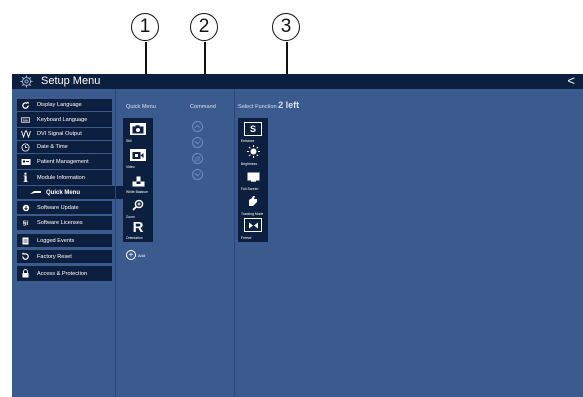 This screenshot has height=397, width=583. Describe the element at coordinates (30, 192) in the screenshot. I see `quick-menu-icon` at that location.